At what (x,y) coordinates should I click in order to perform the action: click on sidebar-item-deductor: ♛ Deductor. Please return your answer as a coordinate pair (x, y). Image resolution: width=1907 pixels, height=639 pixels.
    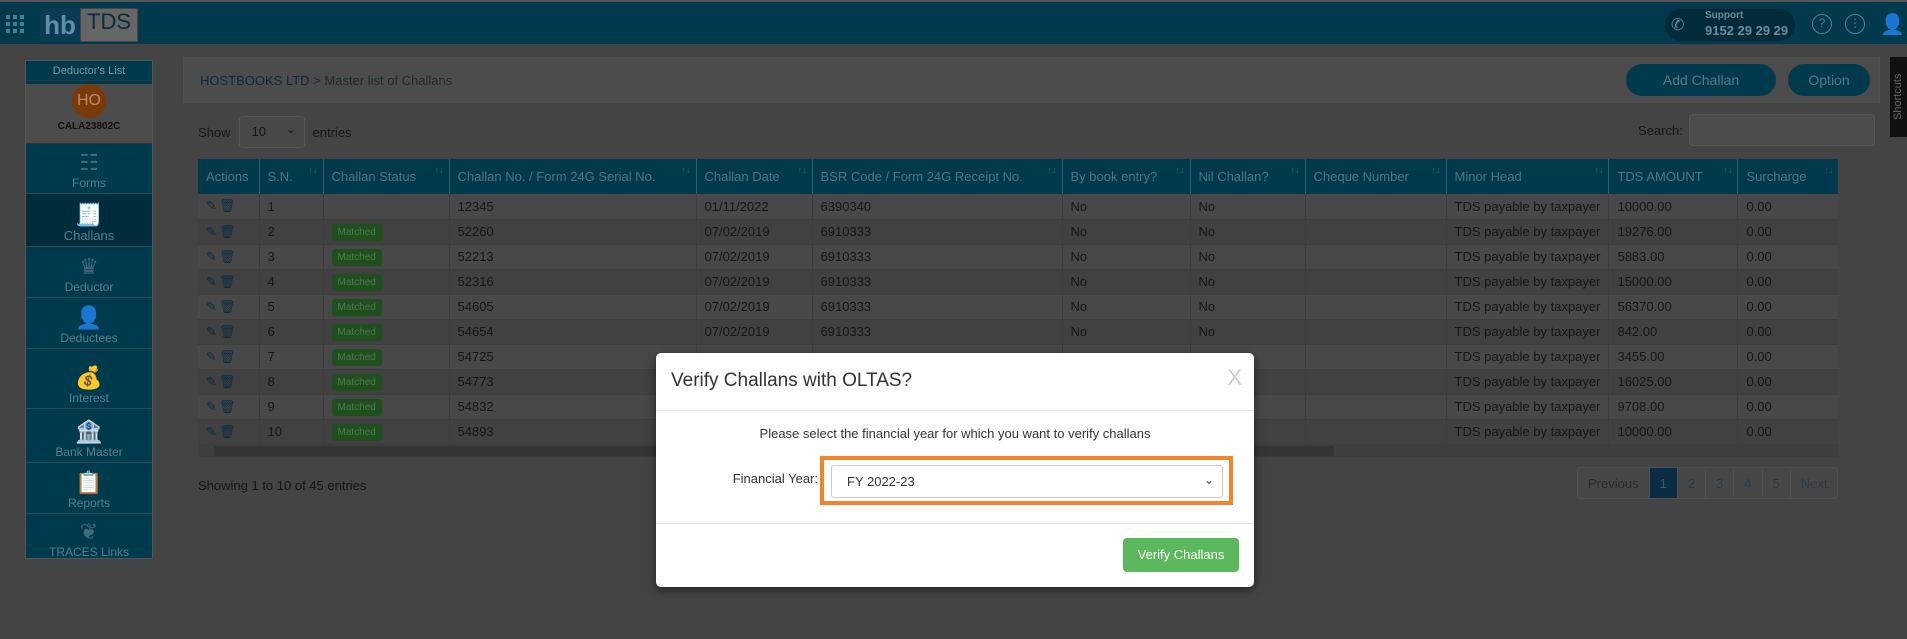
    Looking at the image, I should click on (89, 272).